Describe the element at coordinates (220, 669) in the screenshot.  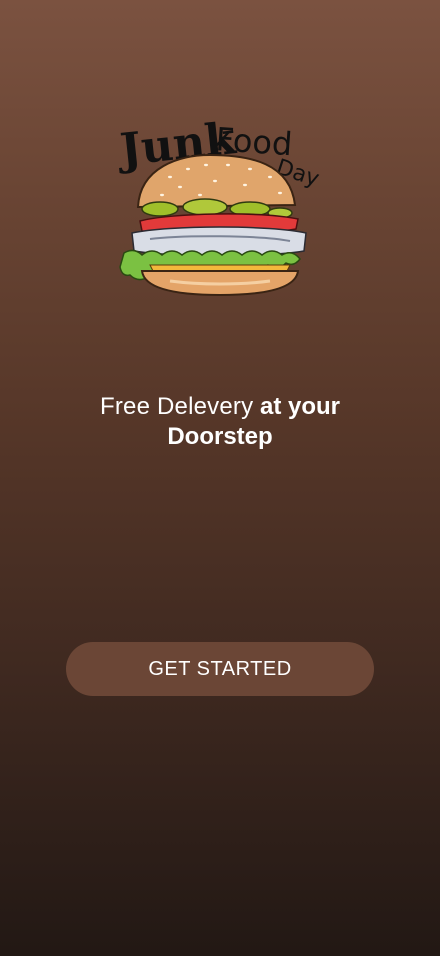
I see `get-started-button: GET STARTED` at that location.